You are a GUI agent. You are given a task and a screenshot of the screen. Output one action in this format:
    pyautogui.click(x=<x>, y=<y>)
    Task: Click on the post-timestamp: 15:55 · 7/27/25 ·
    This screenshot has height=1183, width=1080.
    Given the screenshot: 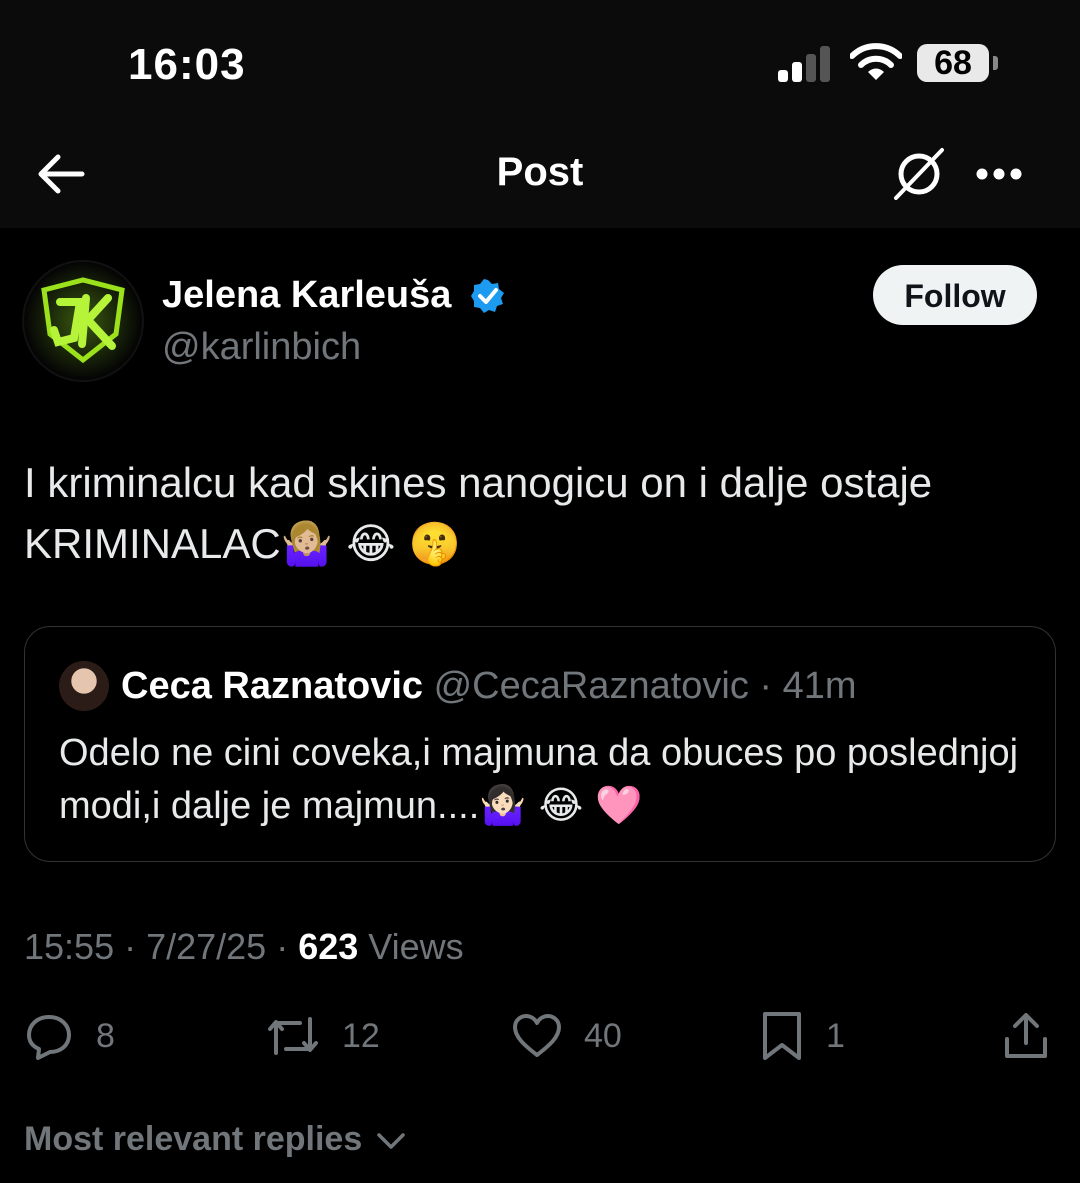 What is the action you would take?
    pyautogui.click(x=161, y=946)
    